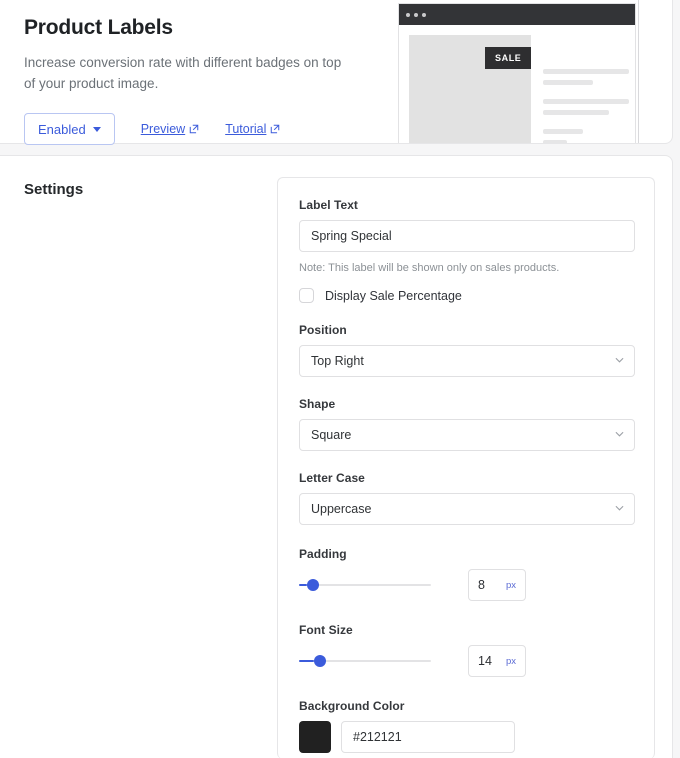 The height and width of the screenshot is (758, 680). Describe the element at coordinates (306, 661) in the screenshot. I see `font-size-slider-fill` at that location.